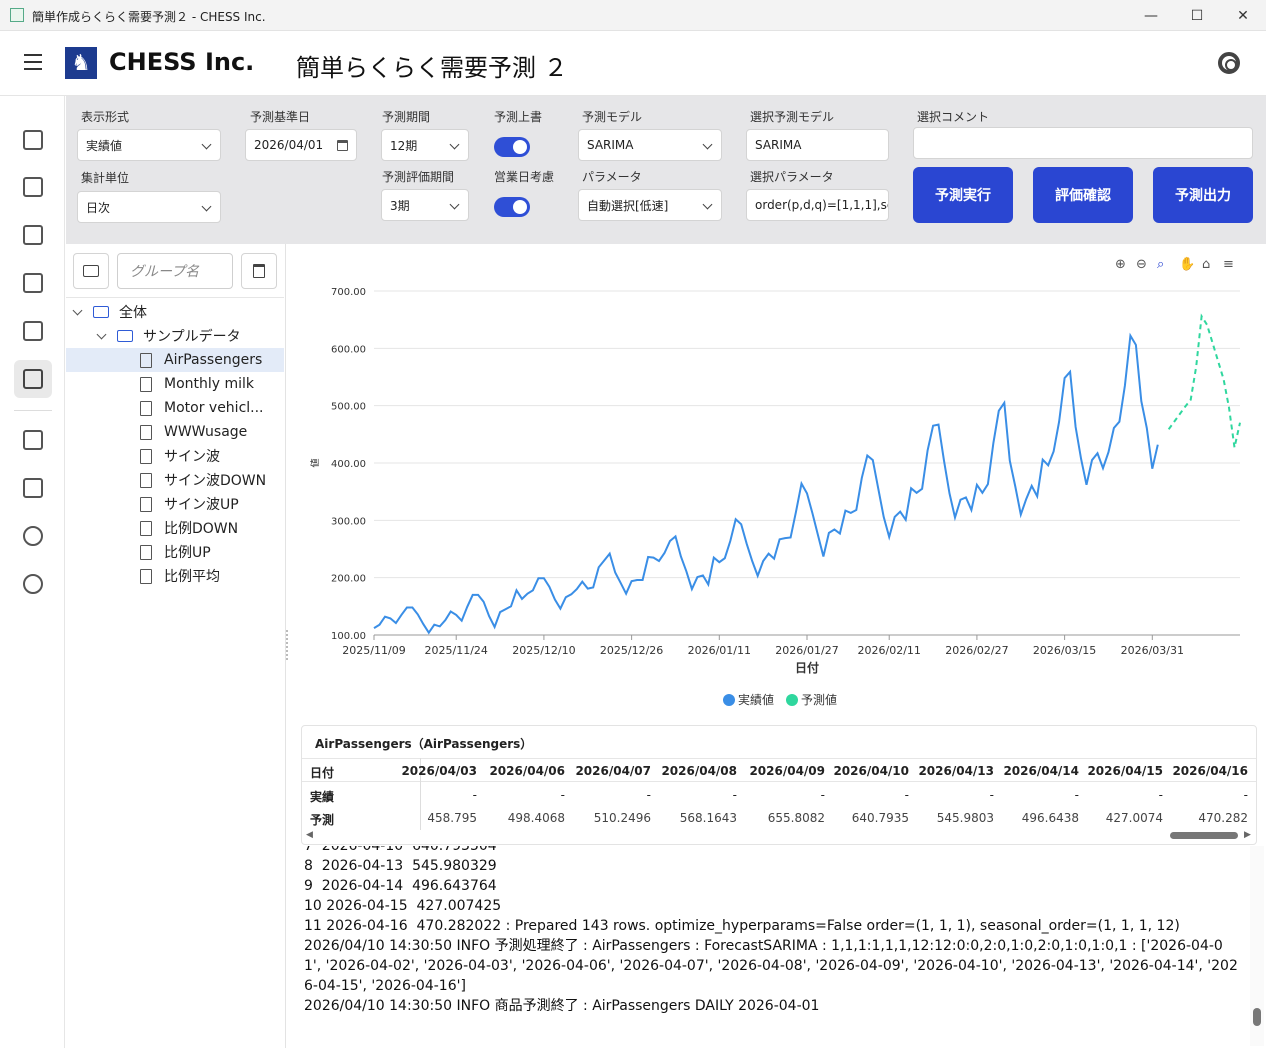 This screenshot has width=1266, height=1048. I want to click on flow-icon, so click(33, 283).